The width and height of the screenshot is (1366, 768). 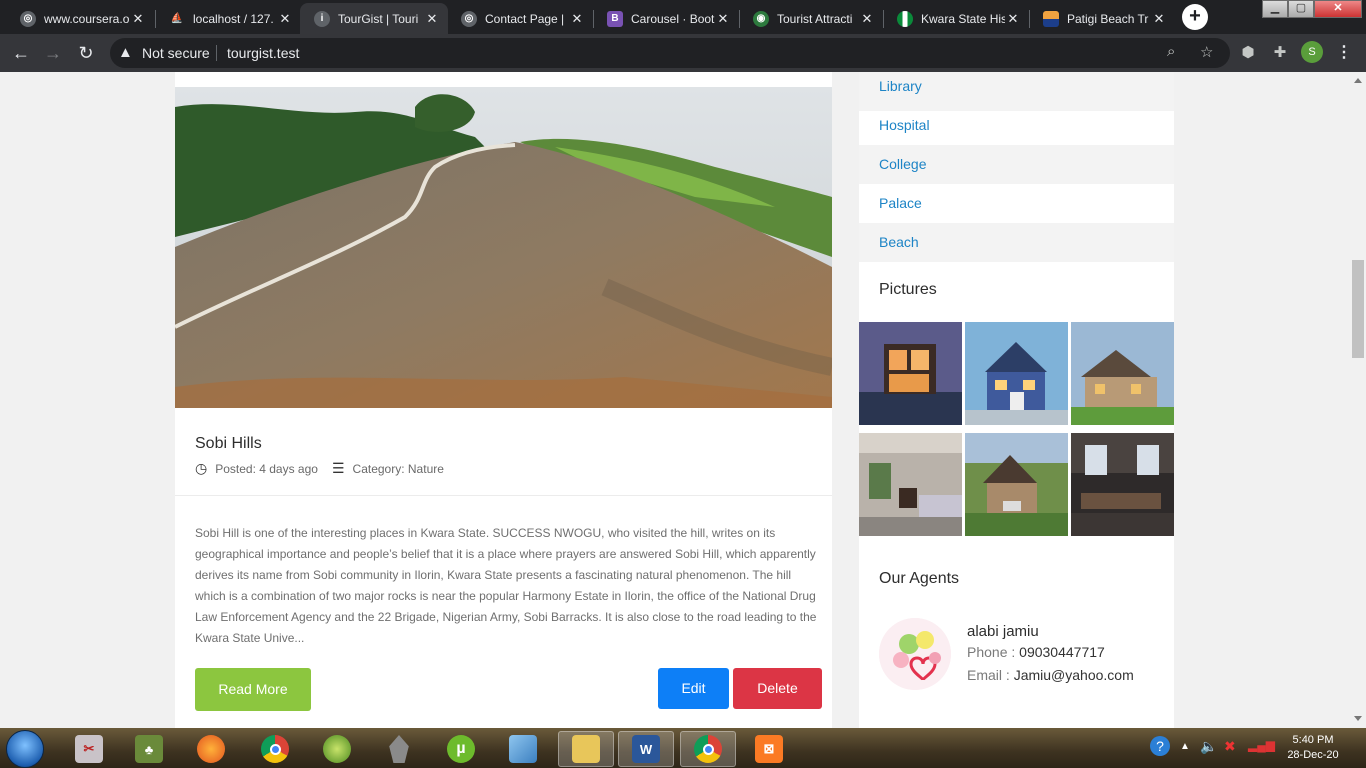 What do you see at coordinates (1338, 9) in the screenshot?
I see `window-close-button: ✕` at bounding box center [1338, 9].